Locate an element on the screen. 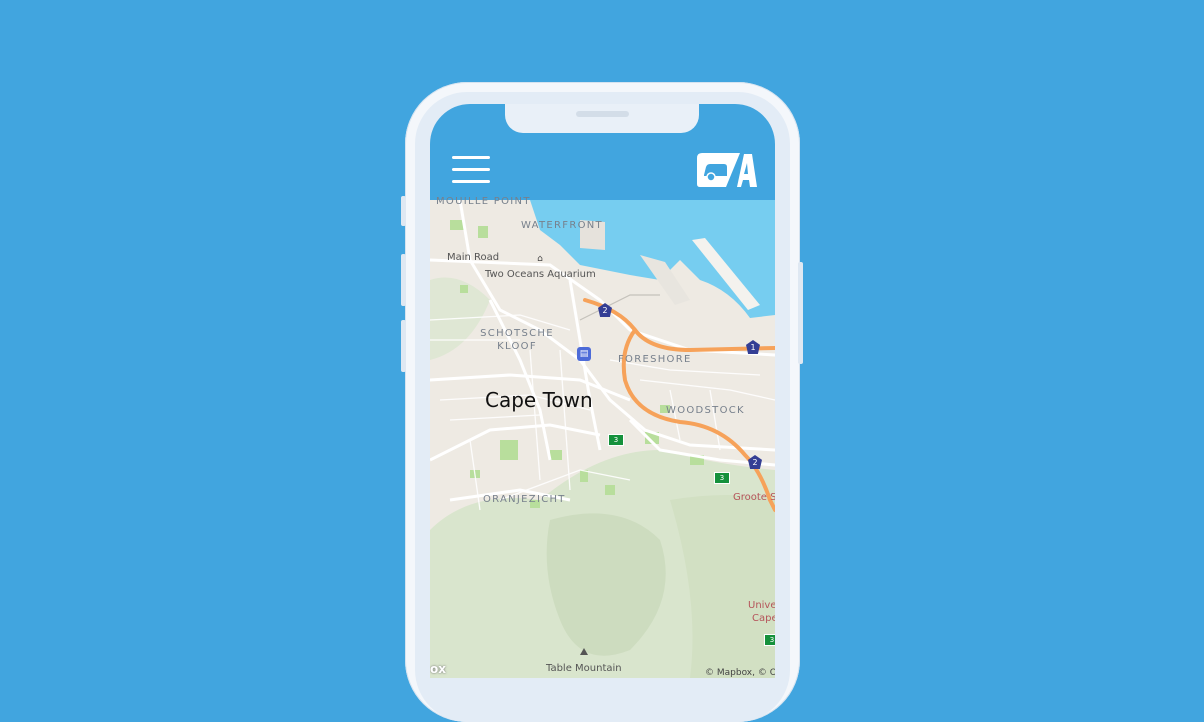  label-two-oceans-aquarium: Two Oceans Aquarium is located at coordinates (540, 274).